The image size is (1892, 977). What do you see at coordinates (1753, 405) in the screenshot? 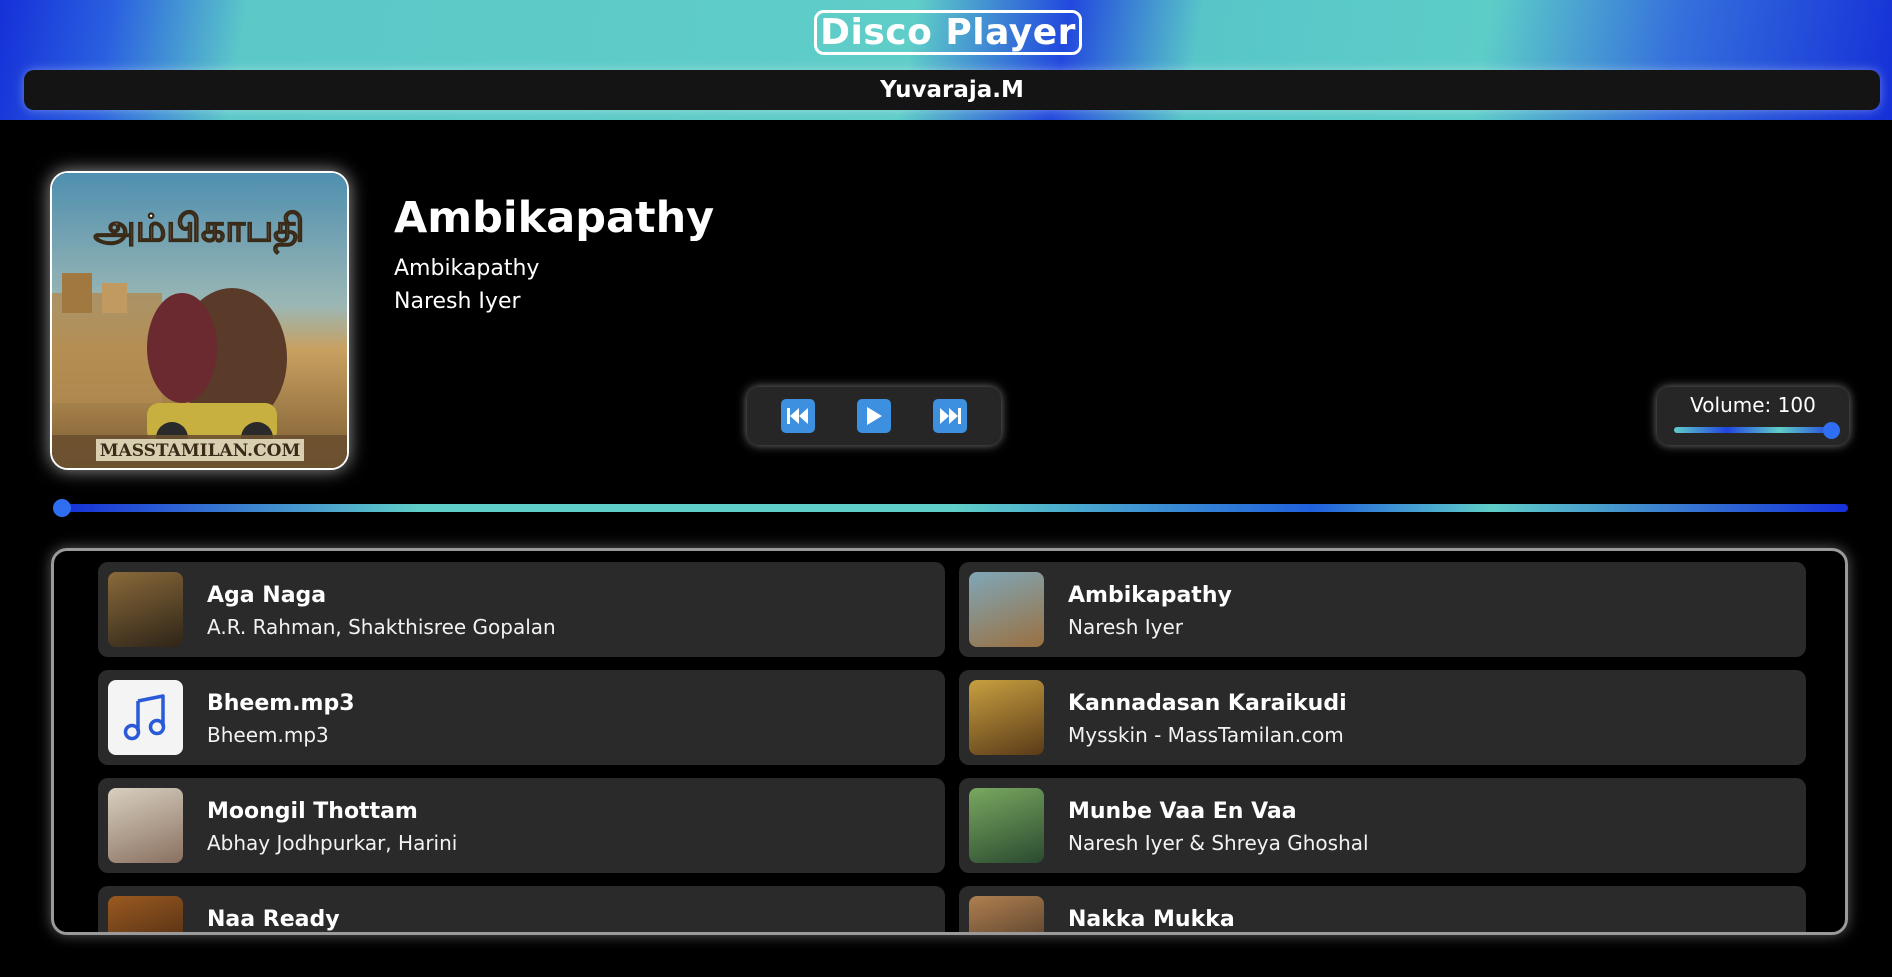
I see `volume-label: Volume: 100` at bounding box center [1753, 405].